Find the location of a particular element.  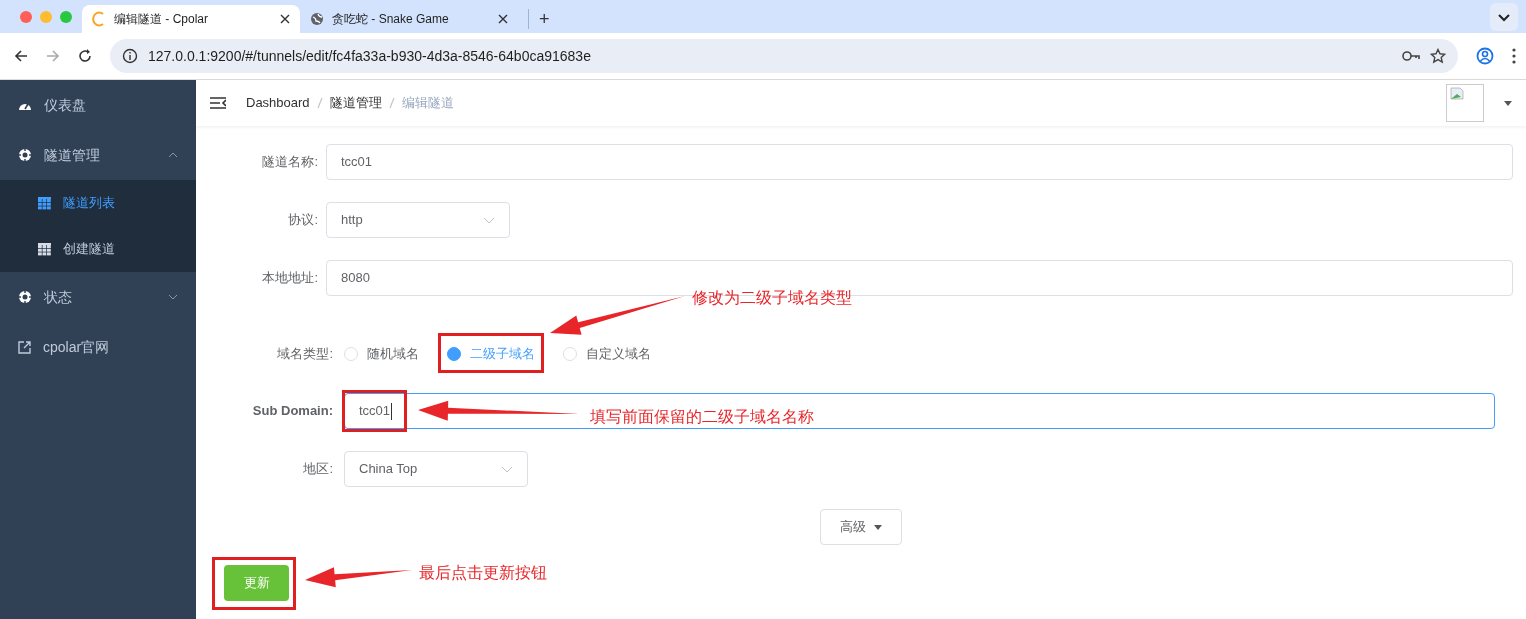

radio-option: 自定义域名 is located at coordinates (607, 354).